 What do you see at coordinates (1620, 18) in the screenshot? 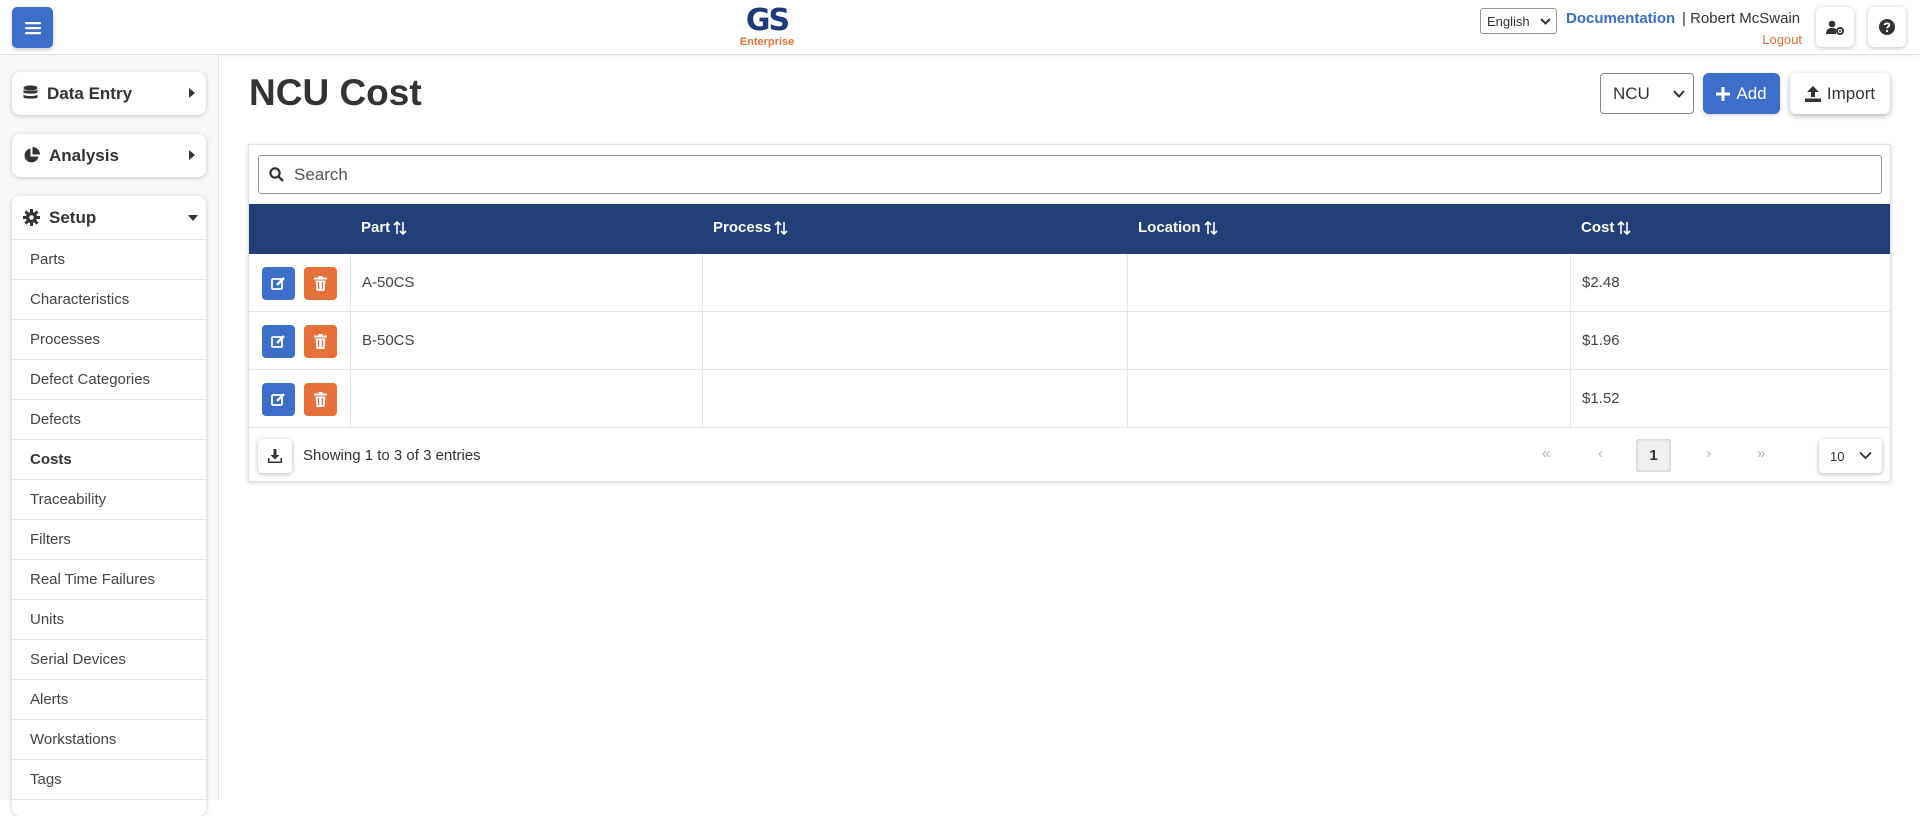
I see `documentation-link: Documentation` at bounding box center [1620, 18].